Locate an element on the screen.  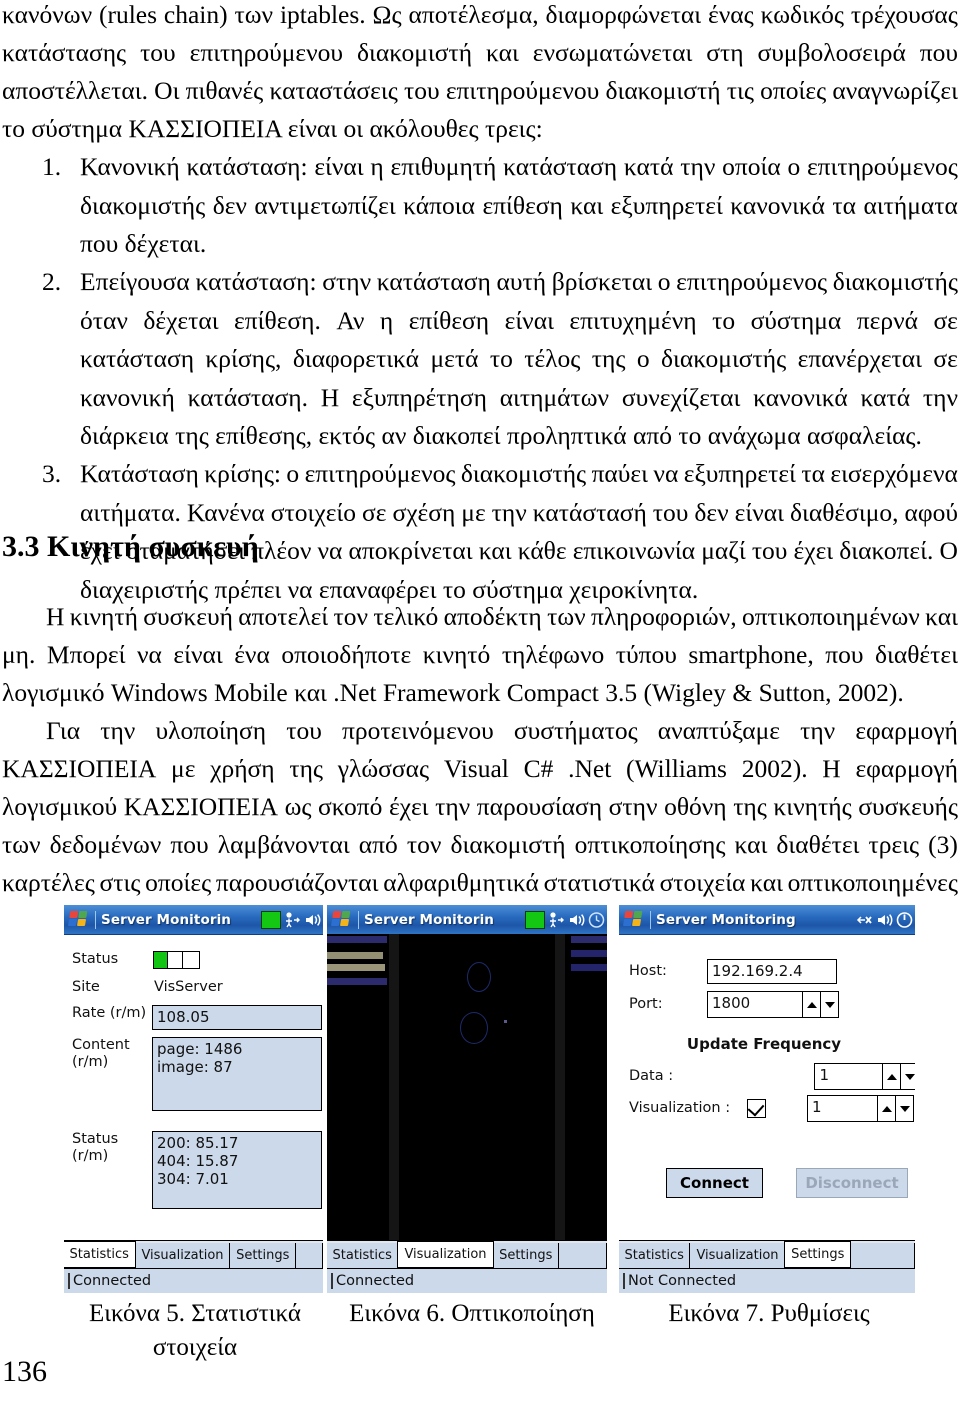
port-increment-button is located at coordinates (811, 1004).